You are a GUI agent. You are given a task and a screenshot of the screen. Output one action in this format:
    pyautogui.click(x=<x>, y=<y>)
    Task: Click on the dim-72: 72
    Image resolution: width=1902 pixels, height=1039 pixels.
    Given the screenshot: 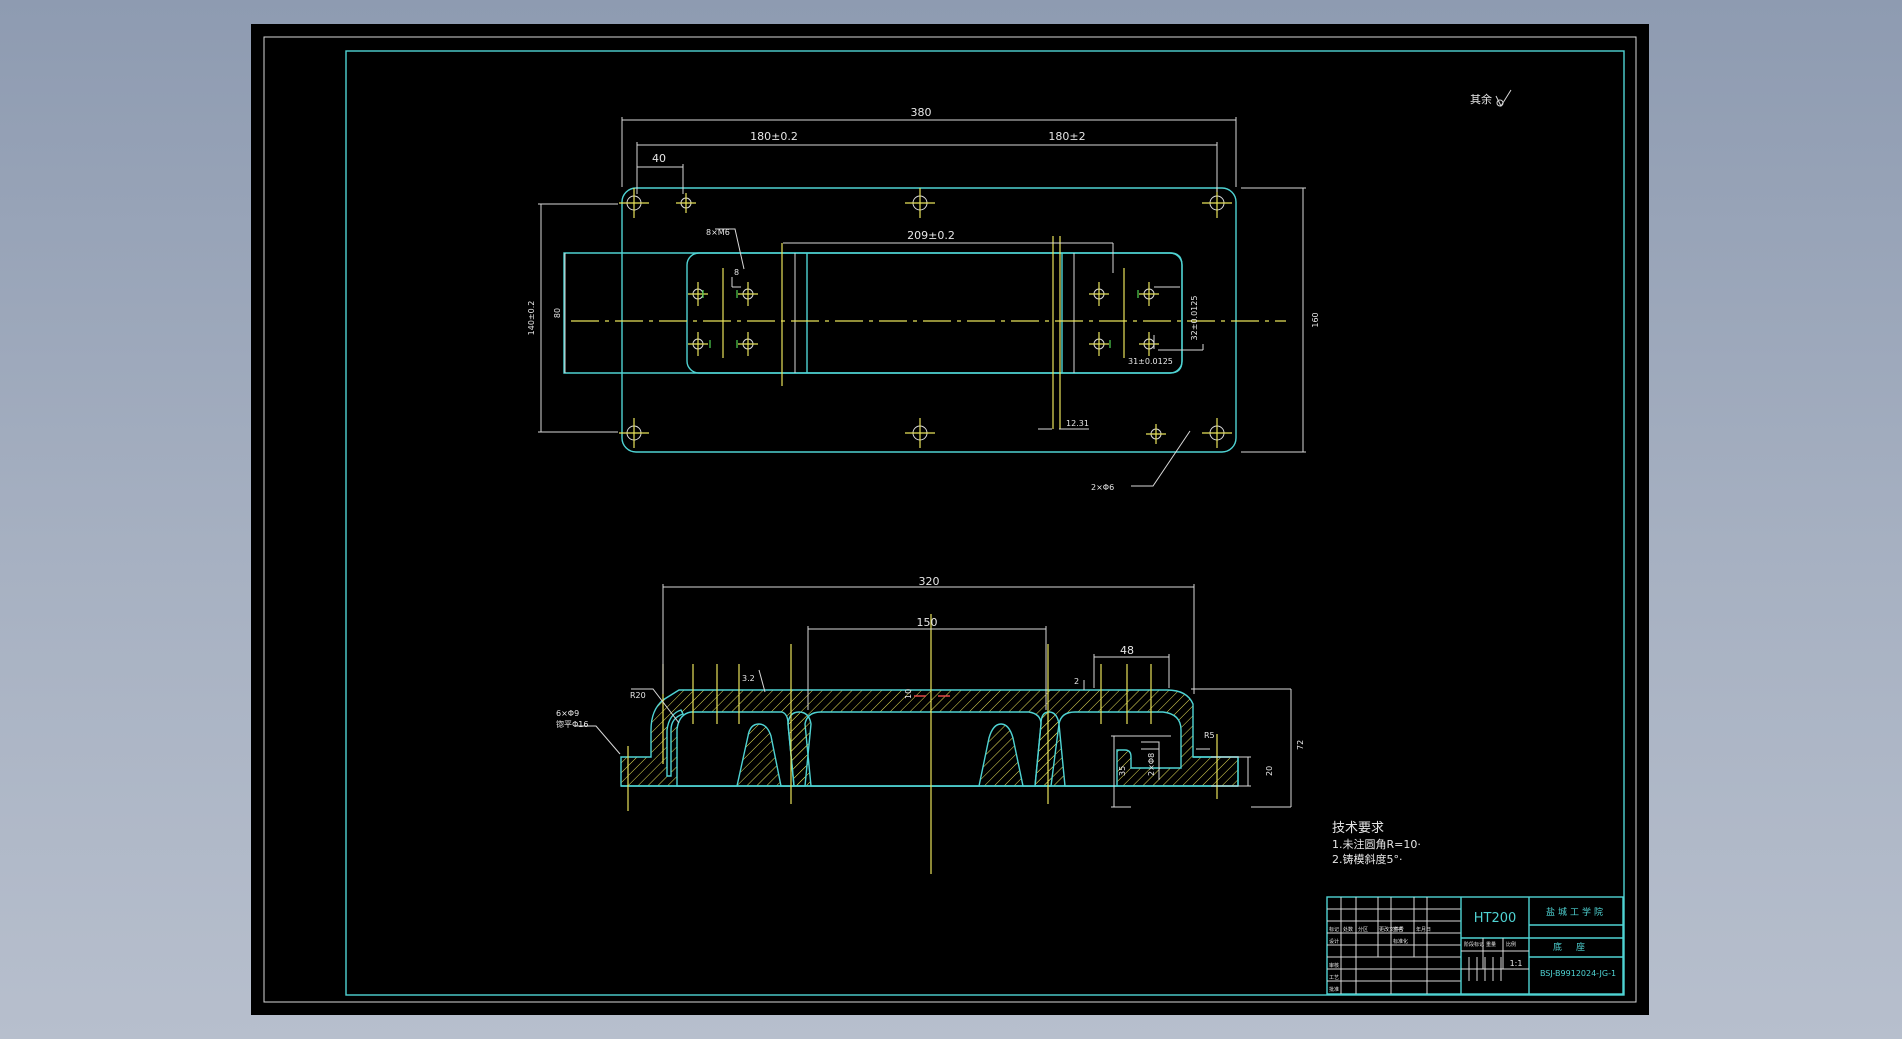 What is the action you would take?
    pyautogui.click(x=1300, y=745)
    